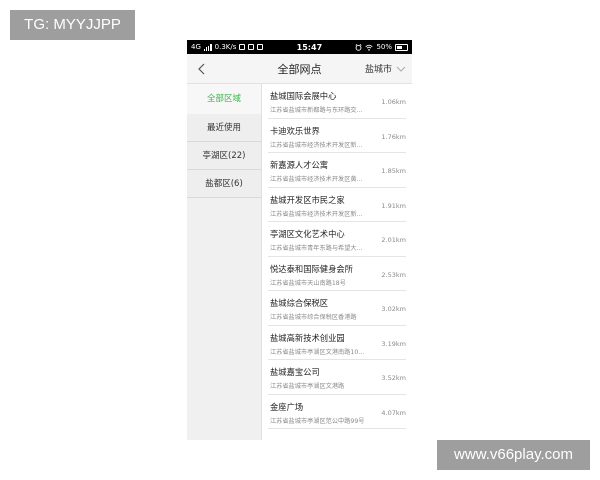  Describe the element at coordinates (393, 343) in the screenshot. I see `outlet-distance: 3.19km` at that location.